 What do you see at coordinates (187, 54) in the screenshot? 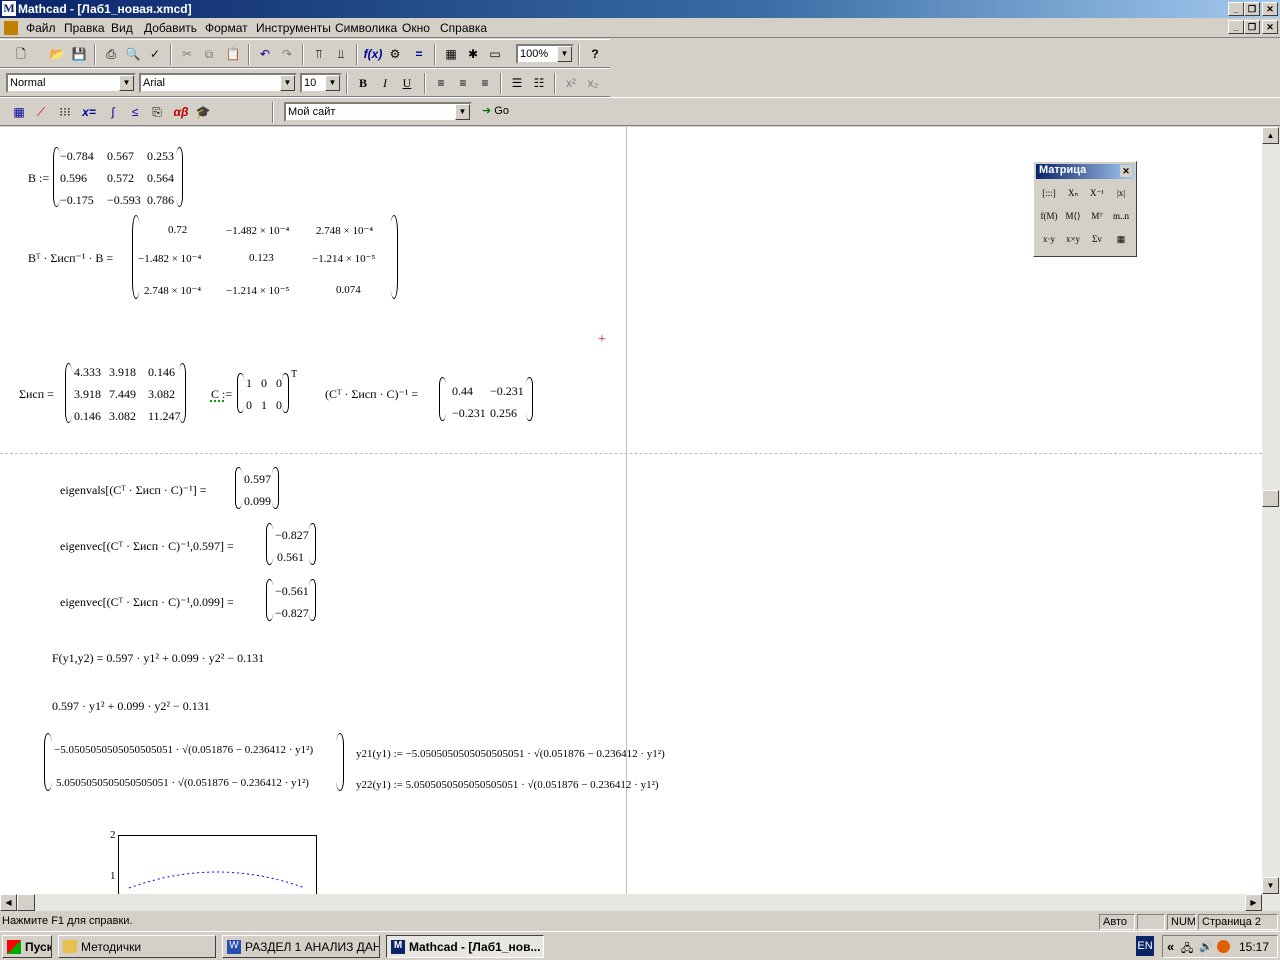
I see `cut-icon: ✂` at bounding box center [187, 54].